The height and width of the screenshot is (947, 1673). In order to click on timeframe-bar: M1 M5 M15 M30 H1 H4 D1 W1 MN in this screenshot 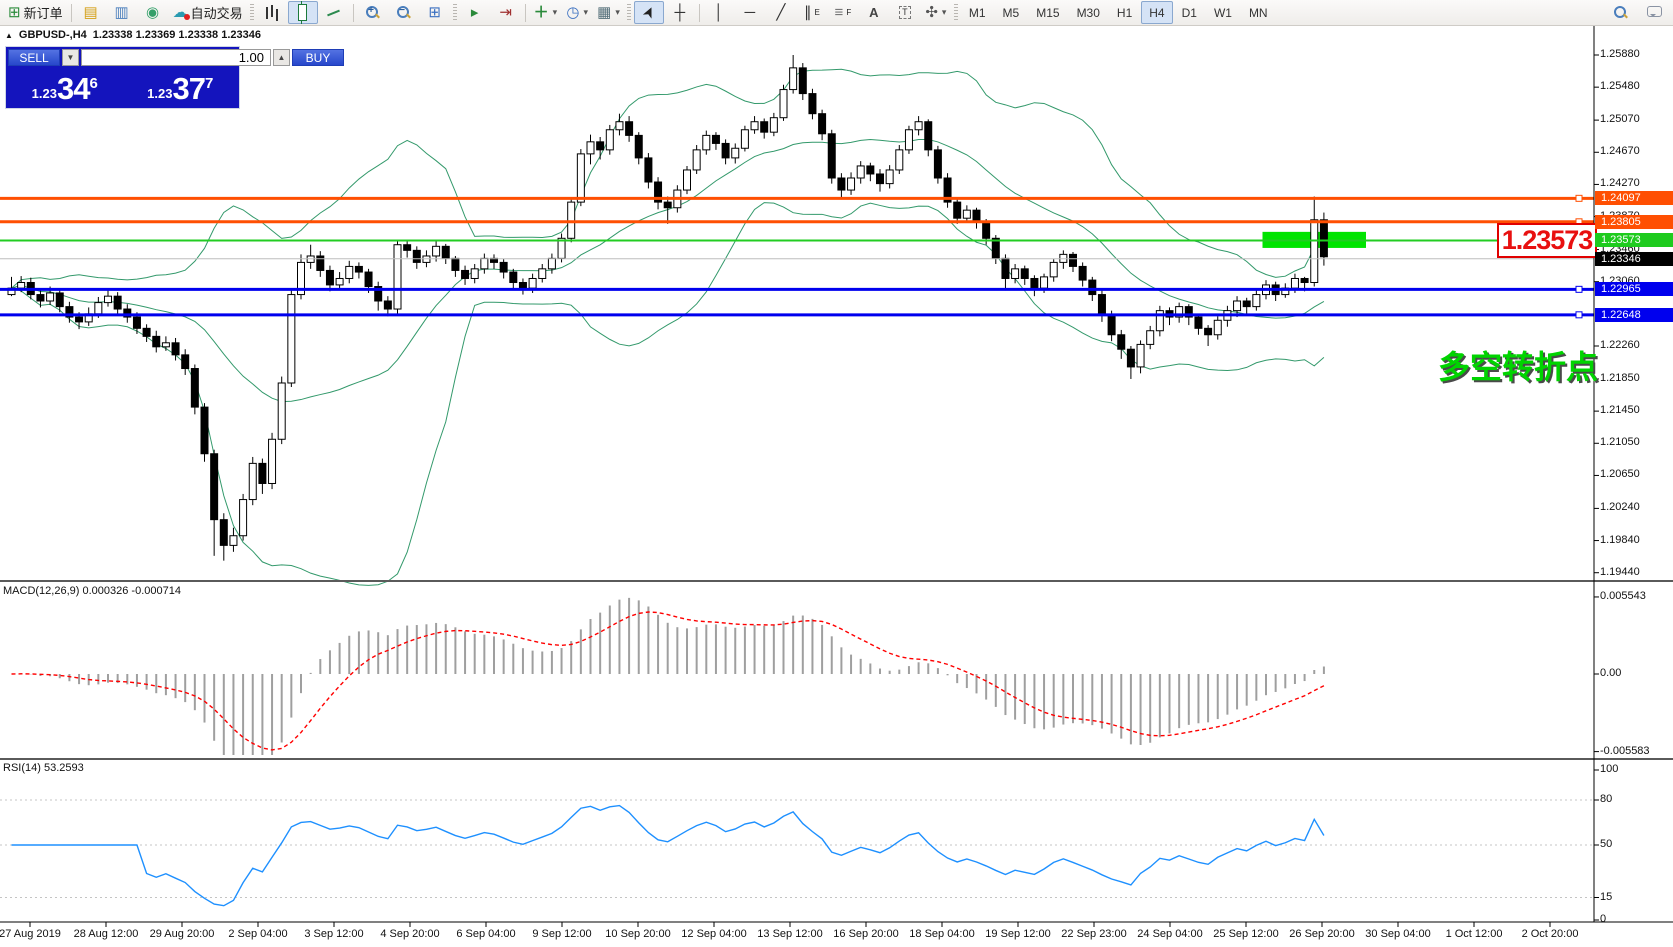, I will do `click(1118, 12)`.